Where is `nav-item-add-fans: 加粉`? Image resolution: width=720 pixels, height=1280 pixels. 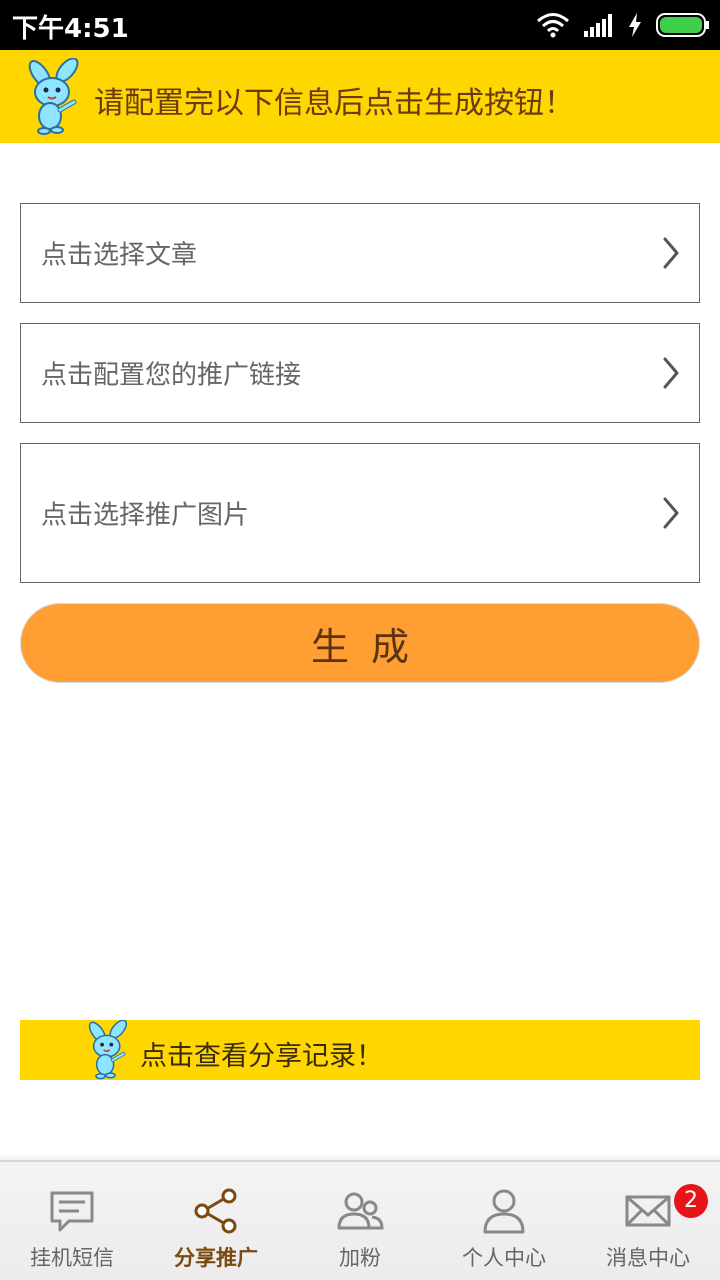
nav-item-add-fans: 加粉 is located at coordinates (360, 1221).